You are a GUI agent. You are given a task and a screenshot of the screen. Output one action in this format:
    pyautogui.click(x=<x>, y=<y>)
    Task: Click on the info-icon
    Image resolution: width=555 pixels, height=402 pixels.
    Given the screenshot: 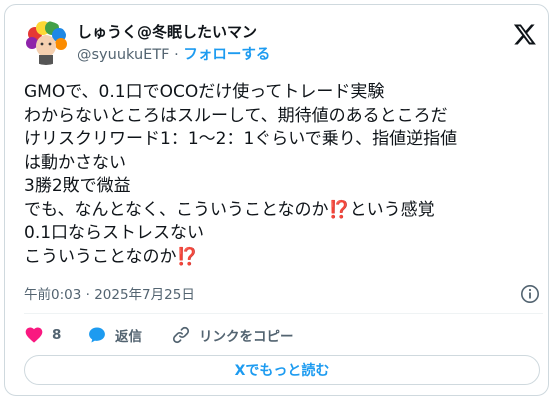 What is the action you would take?
    pyautogui.click(x=530, y=294)
    